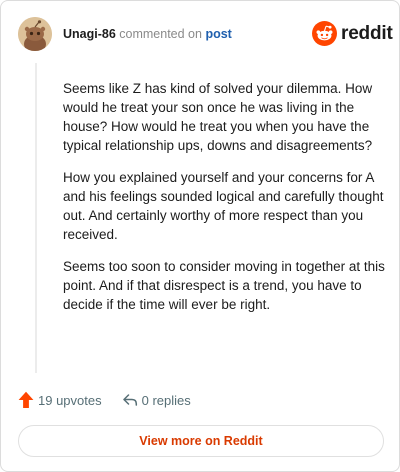  Describe the element at coordinates (367, 33) in the screenshot. I see `reddit-wordmark: reddit` at that location.